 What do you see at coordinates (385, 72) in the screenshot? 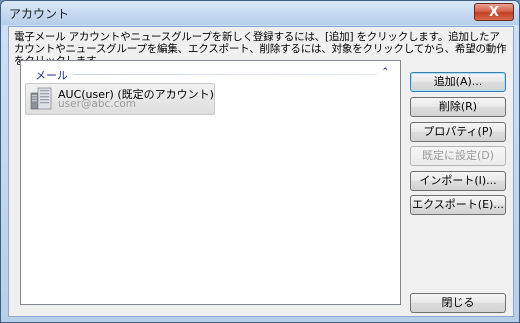
I see `collapse-chevron-icon: ⌃` at bounding box center [385, 72].